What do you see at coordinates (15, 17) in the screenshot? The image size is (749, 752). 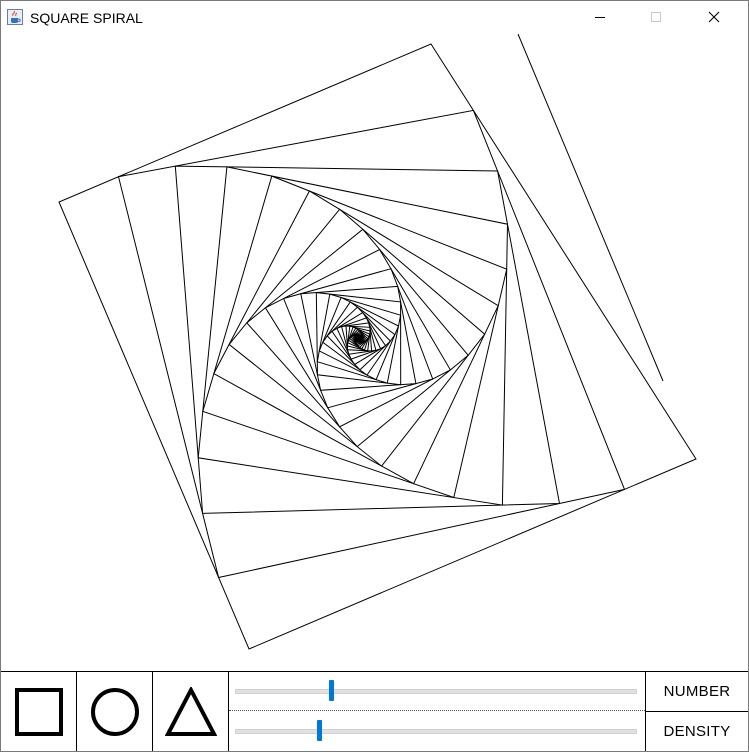 I see `java-cup-icon` at bounding box center [15, 17].